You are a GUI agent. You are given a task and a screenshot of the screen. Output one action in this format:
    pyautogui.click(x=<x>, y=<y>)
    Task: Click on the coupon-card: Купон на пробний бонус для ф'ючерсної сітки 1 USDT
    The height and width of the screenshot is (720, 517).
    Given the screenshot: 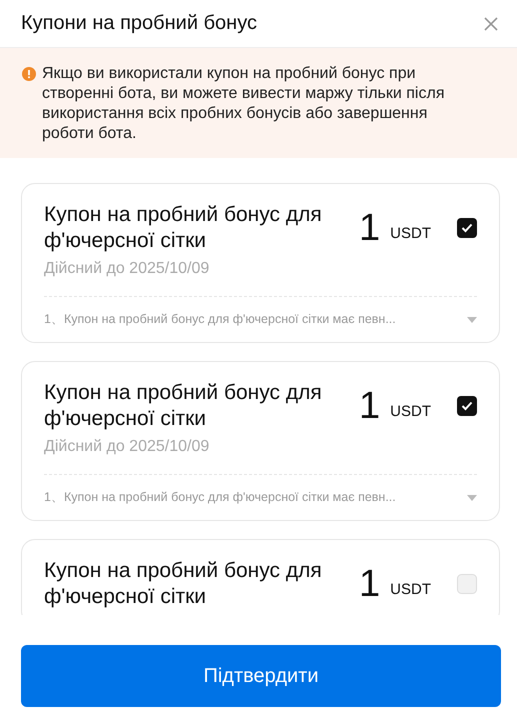 What is the action you would take?
    pyautogui.click(x=260, y=577)
    